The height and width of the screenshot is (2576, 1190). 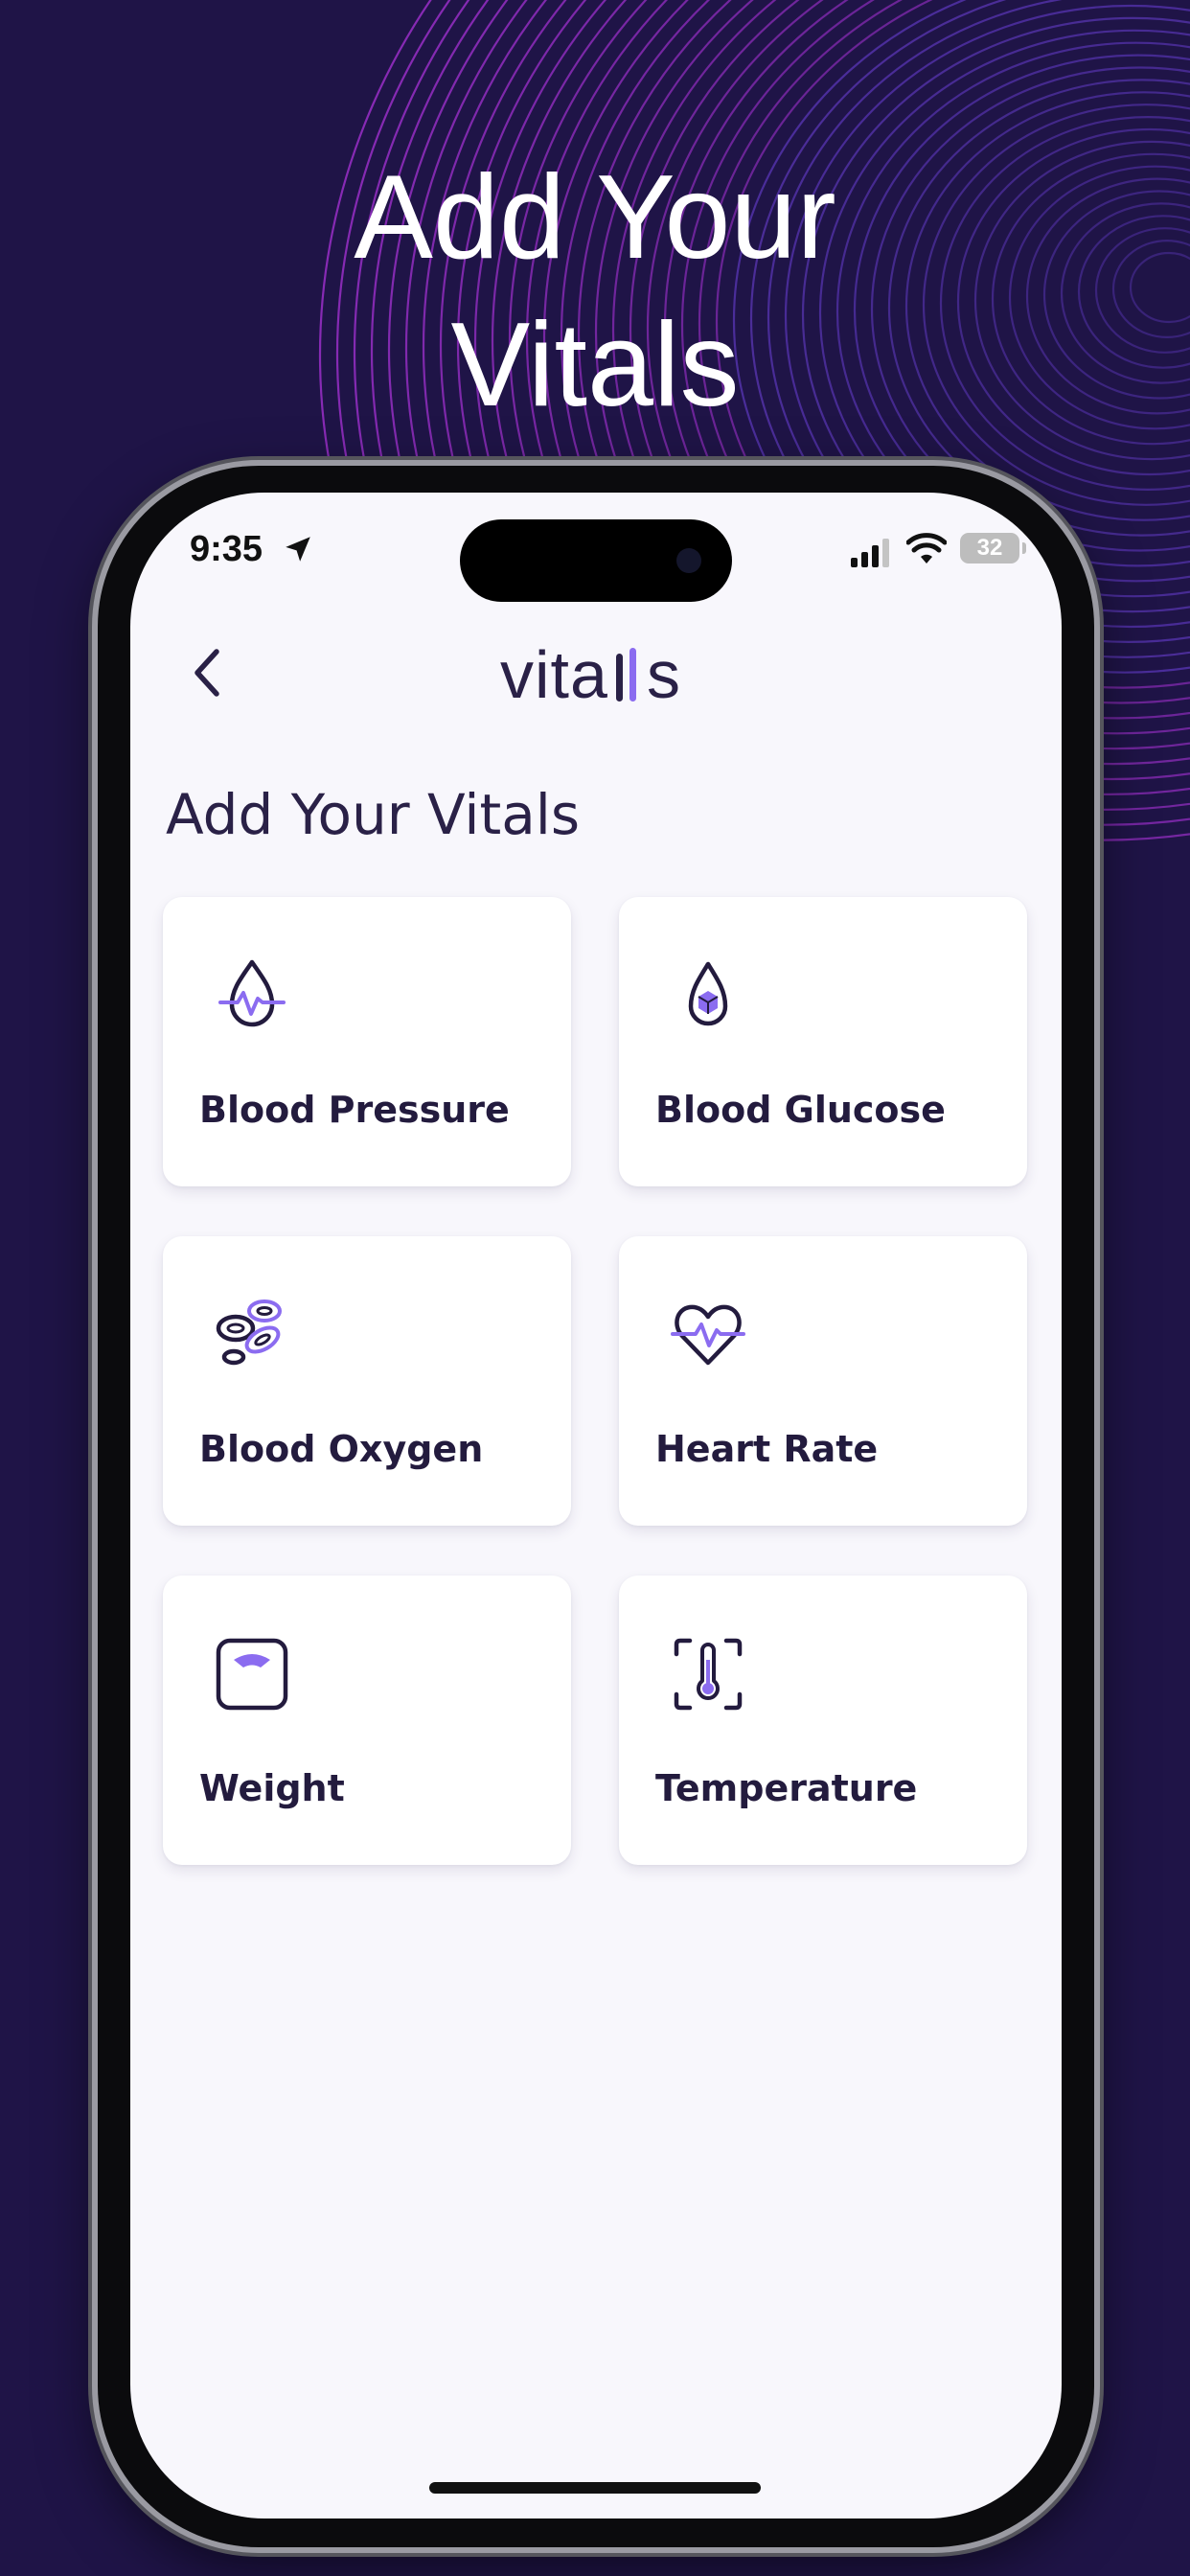 I want to click on thermometer-icon, so click(x=709, y=1674).